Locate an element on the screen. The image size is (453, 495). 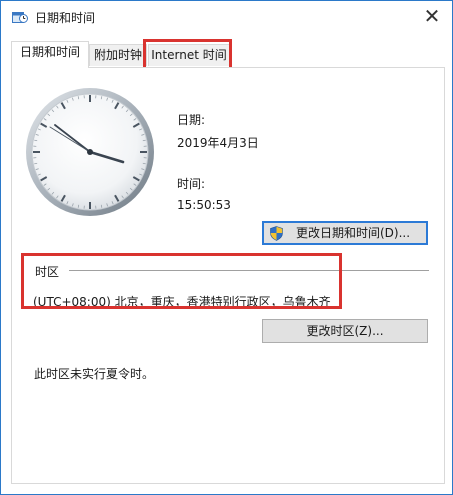
timezone-section-label: 时区 is located at coordinates (47, 272).